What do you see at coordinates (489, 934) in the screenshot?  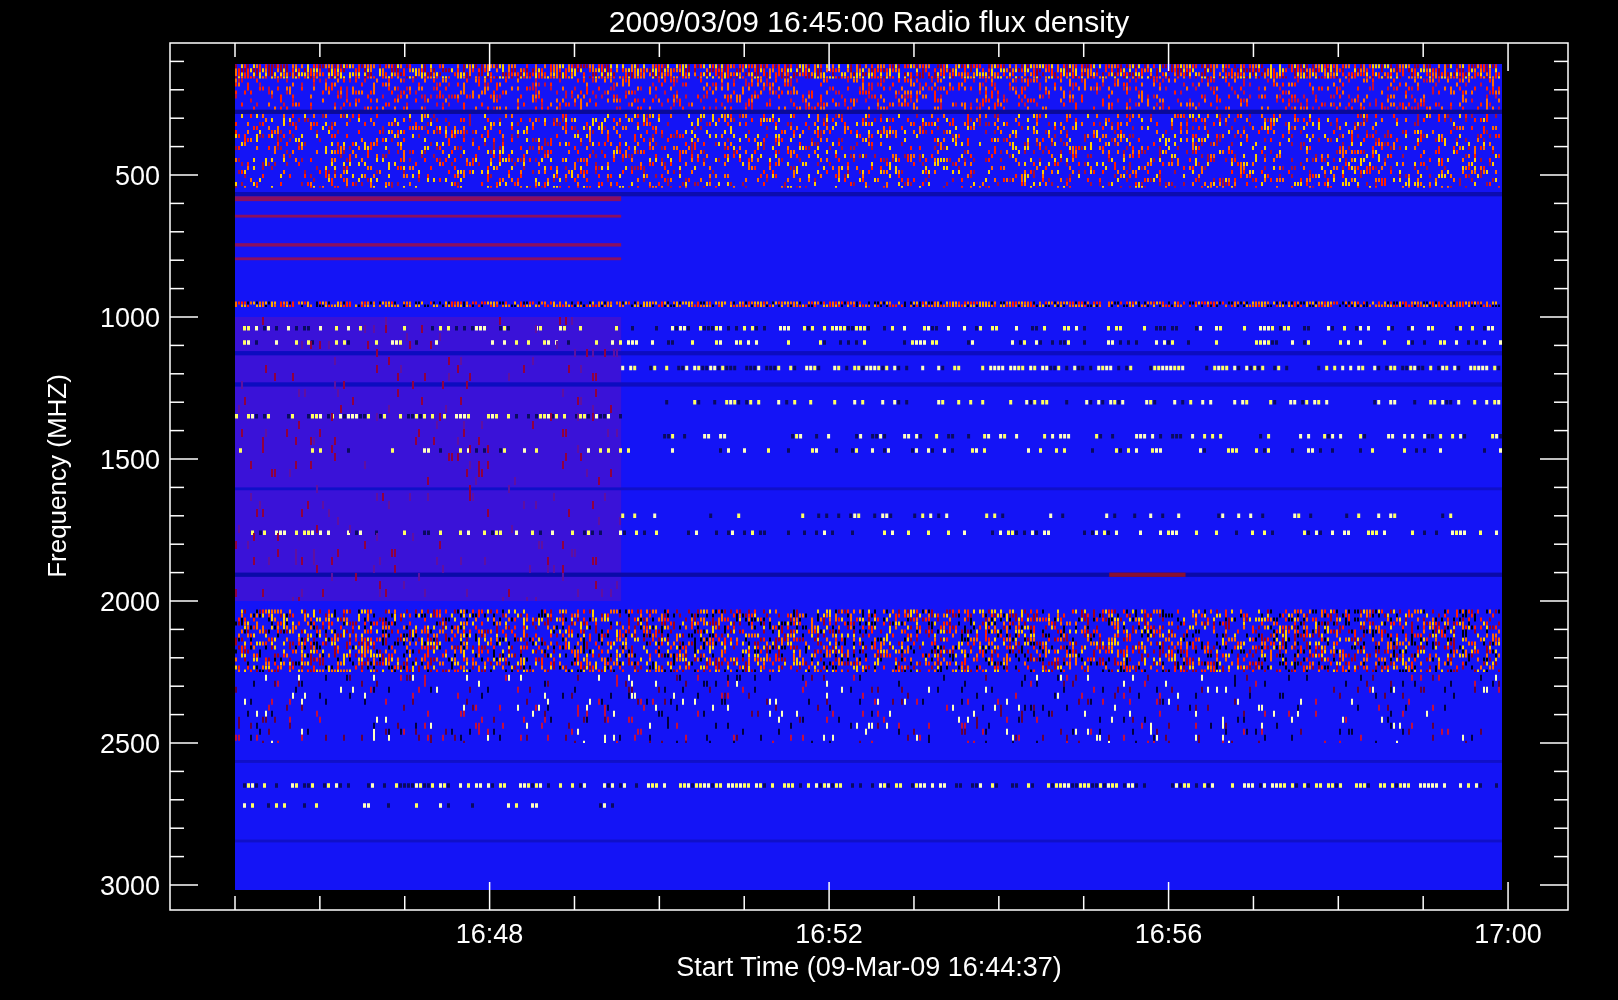 I see `x-tick-label: 16:48` at bounding box center [489, 934].